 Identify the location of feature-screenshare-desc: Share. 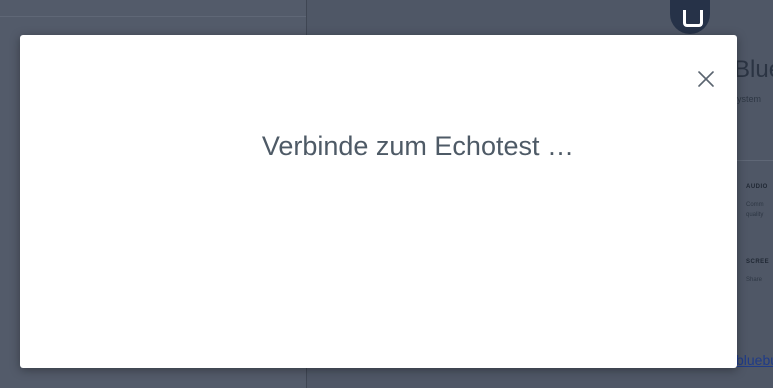
(754, 280).